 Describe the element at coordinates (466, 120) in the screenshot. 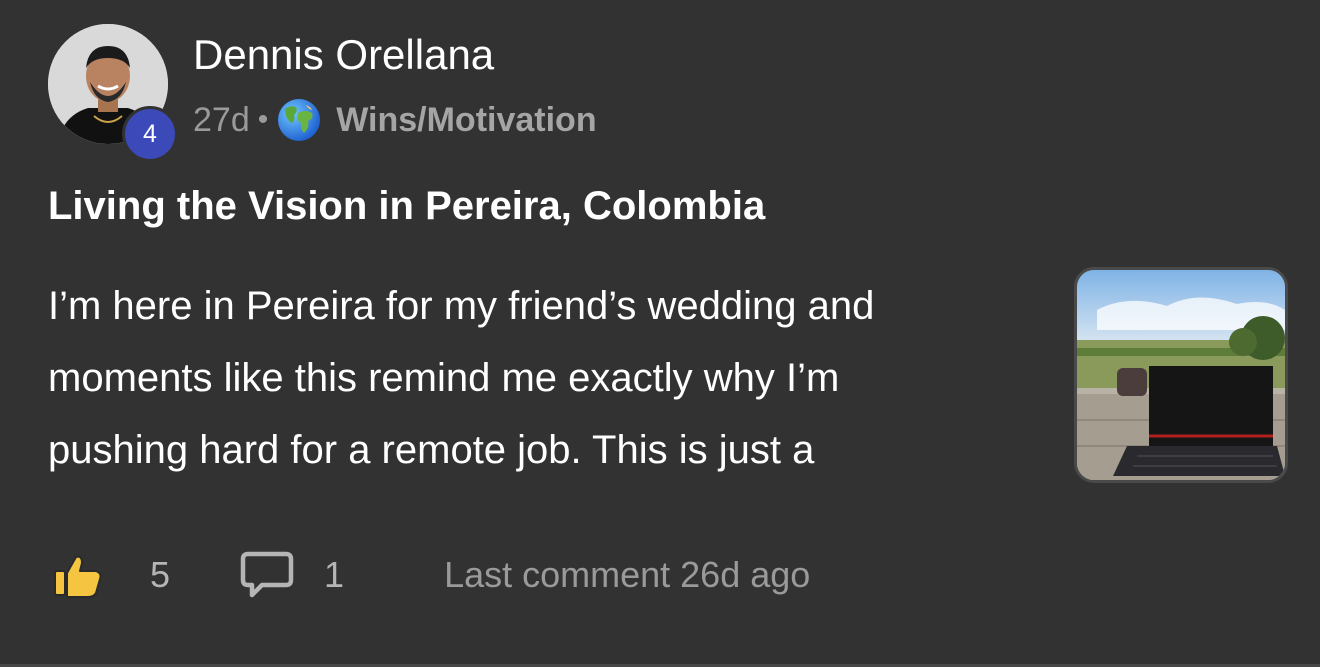

I see `category-link: Wins/Motivation` at that location.